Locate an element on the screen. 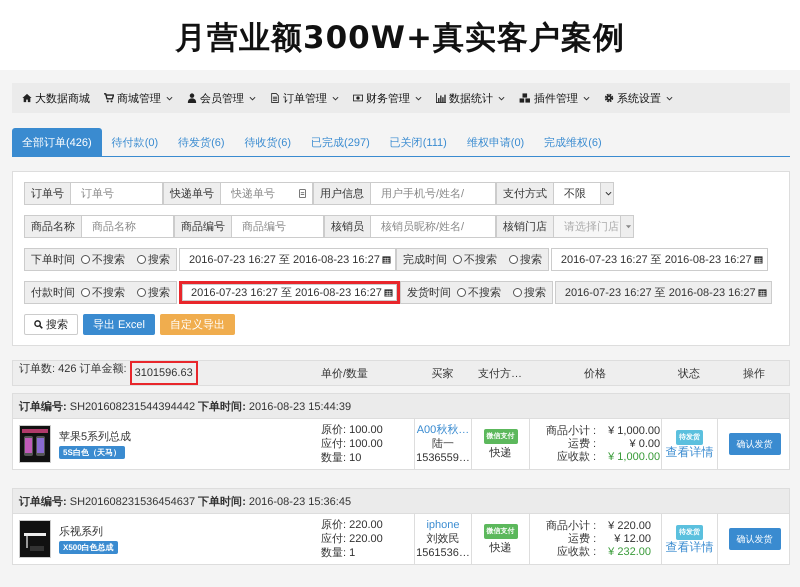 The height and width of the screenshot is (587, 800). price-line: 应付: 100.00 is located at coordinates (352, 444).